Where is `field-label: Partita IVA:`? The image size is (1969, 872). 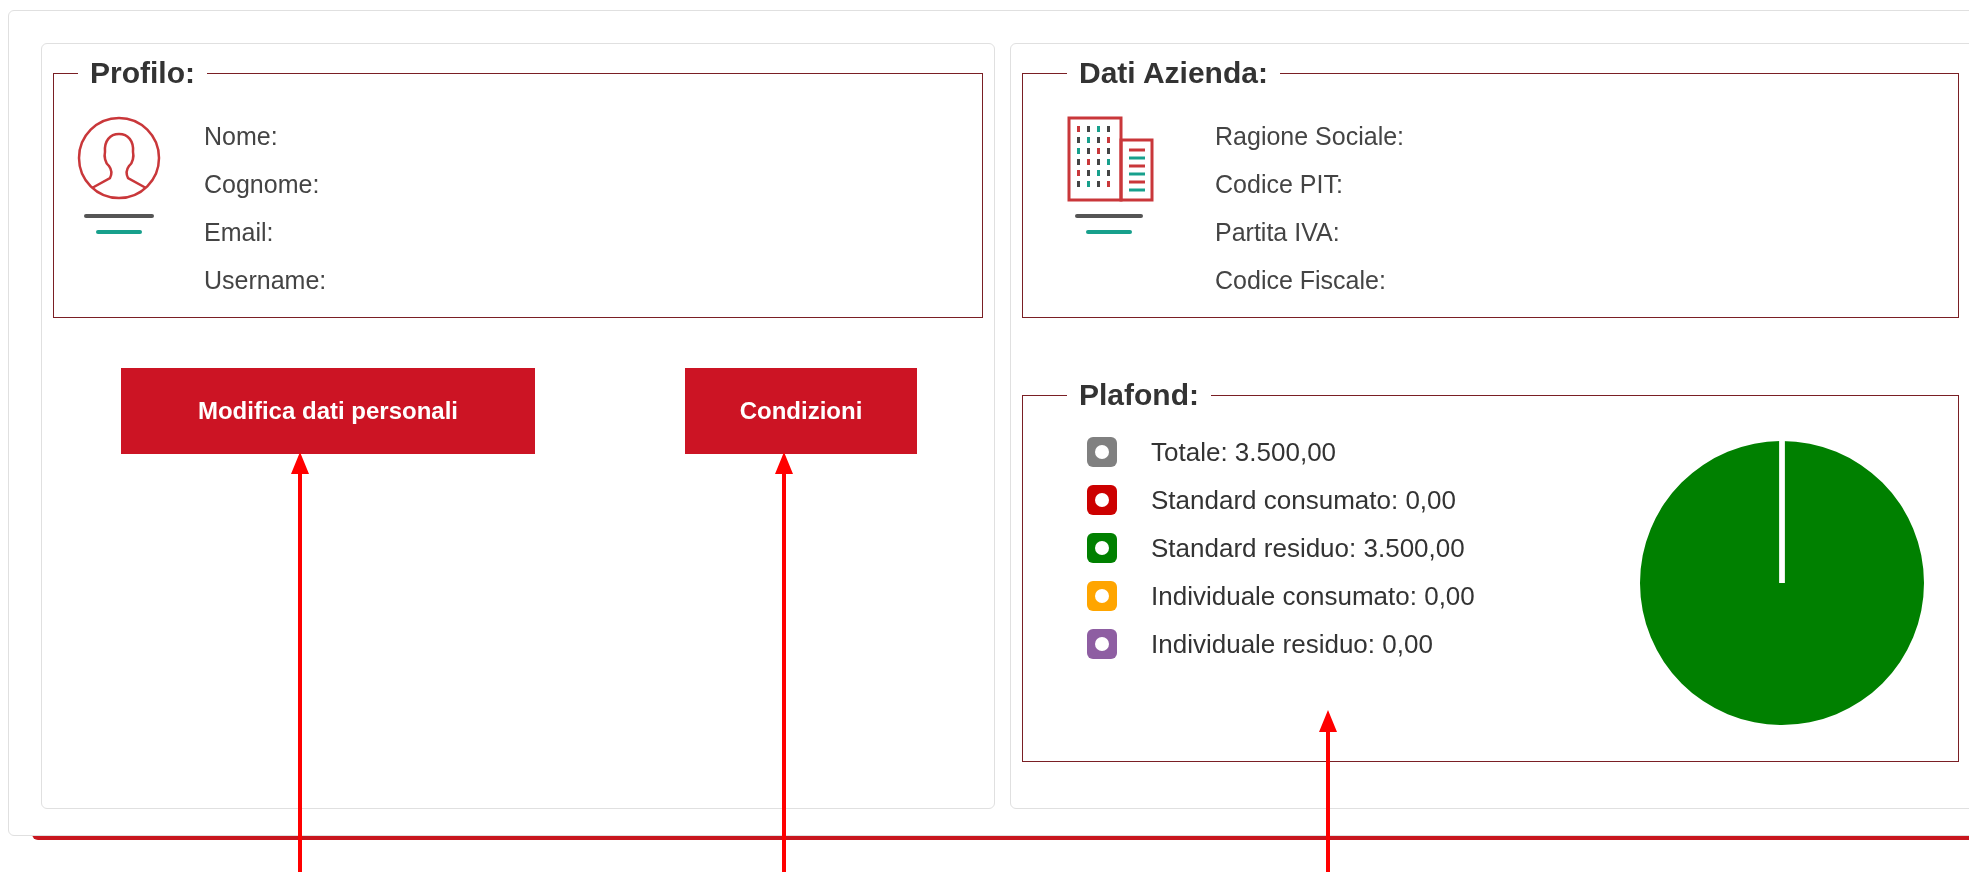
field-label: Partita IVA: is located at coordinates (1278, 232).